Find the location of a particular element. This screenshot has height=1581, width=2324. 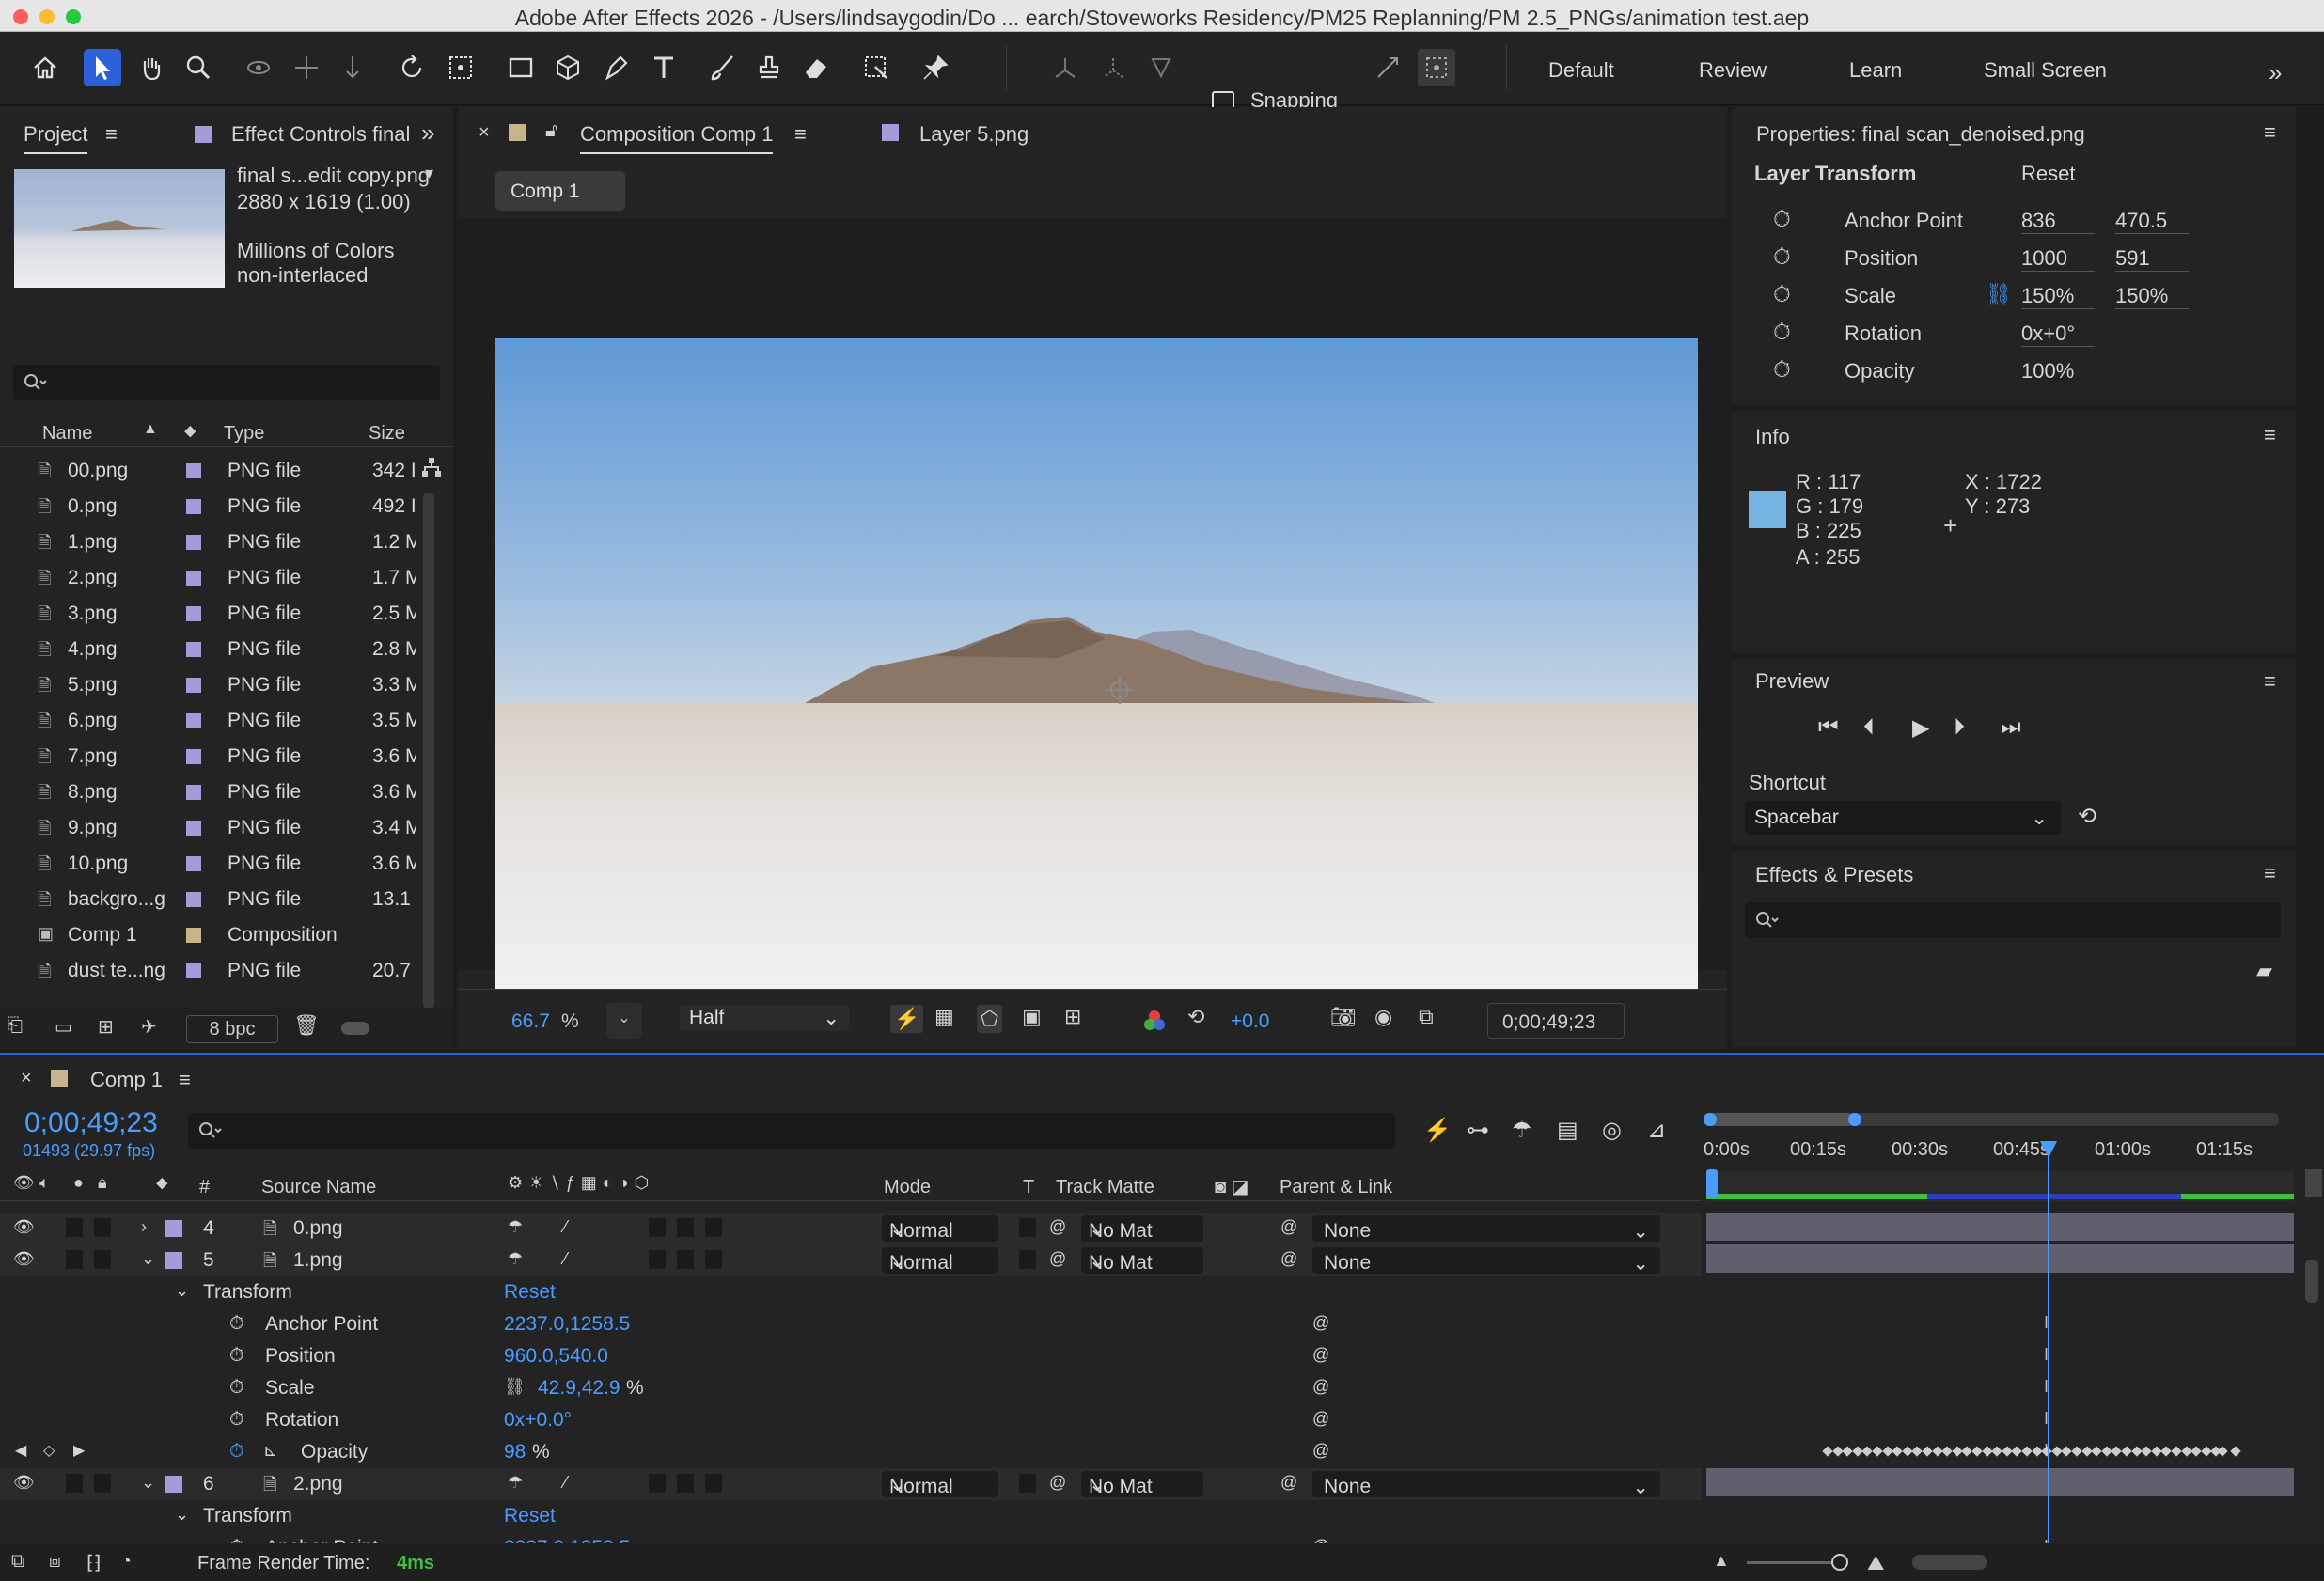

layer-name: 0.png is located at coordinates (318, 1228).